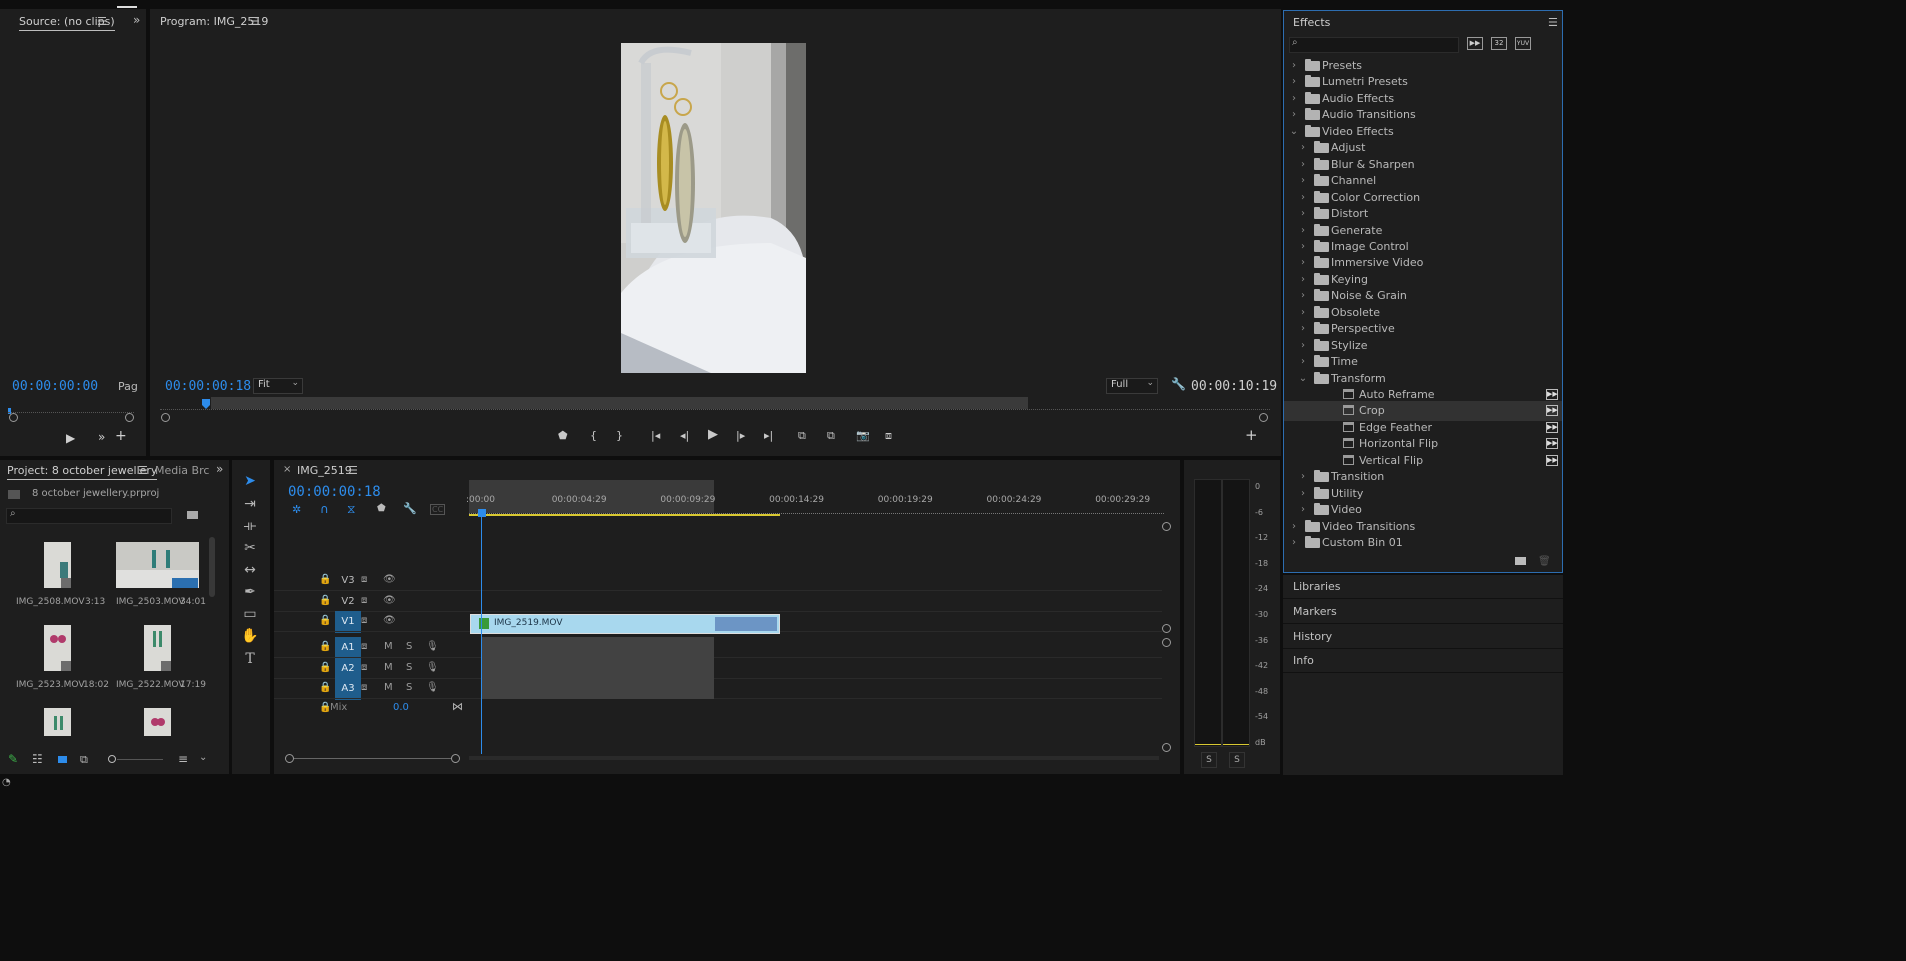 The width and height of the screenshot is (1906, 961). I want to click on source-timecode: 00:00:00:00, so click(55, 386).